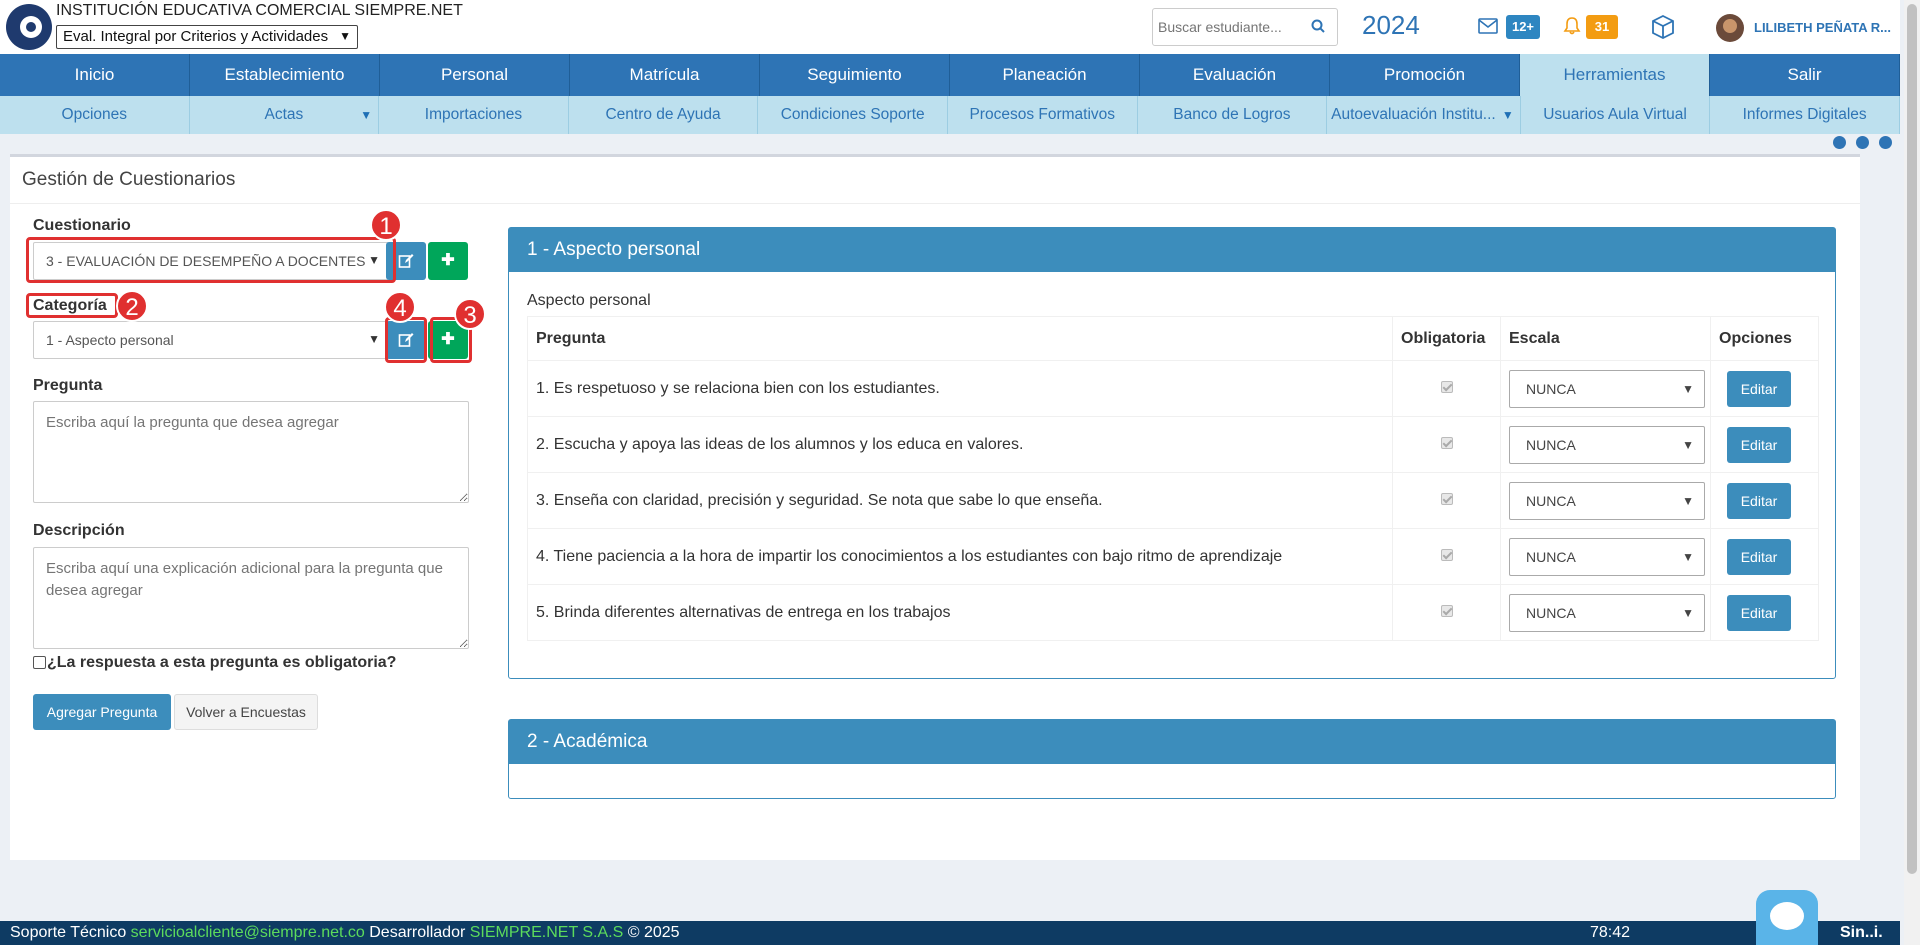 Image resolution: width=1920 pixels, height=945 pixels. What do you see at coordinates (102, 712) in the screenshot?
I see `add-question-button: Agregar Pregunta` at bounding box center [102, 712].